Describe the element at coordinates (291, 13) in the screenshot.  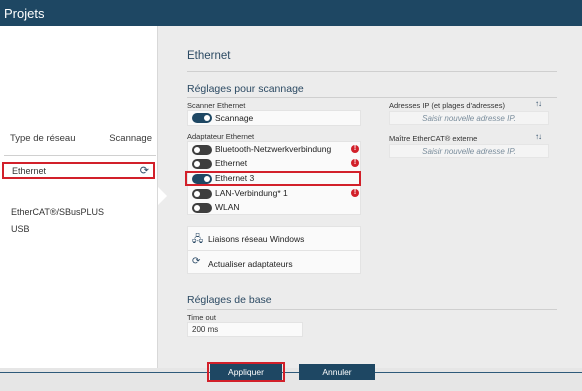
I see `title-bar: Projets` at that location.